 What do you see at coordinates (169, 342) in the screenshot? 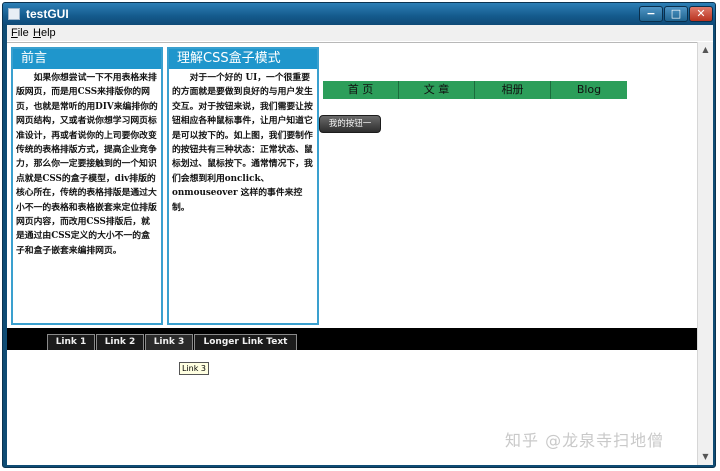
I see `tab-link-3: Link 3` at bounding box center [169, 342].